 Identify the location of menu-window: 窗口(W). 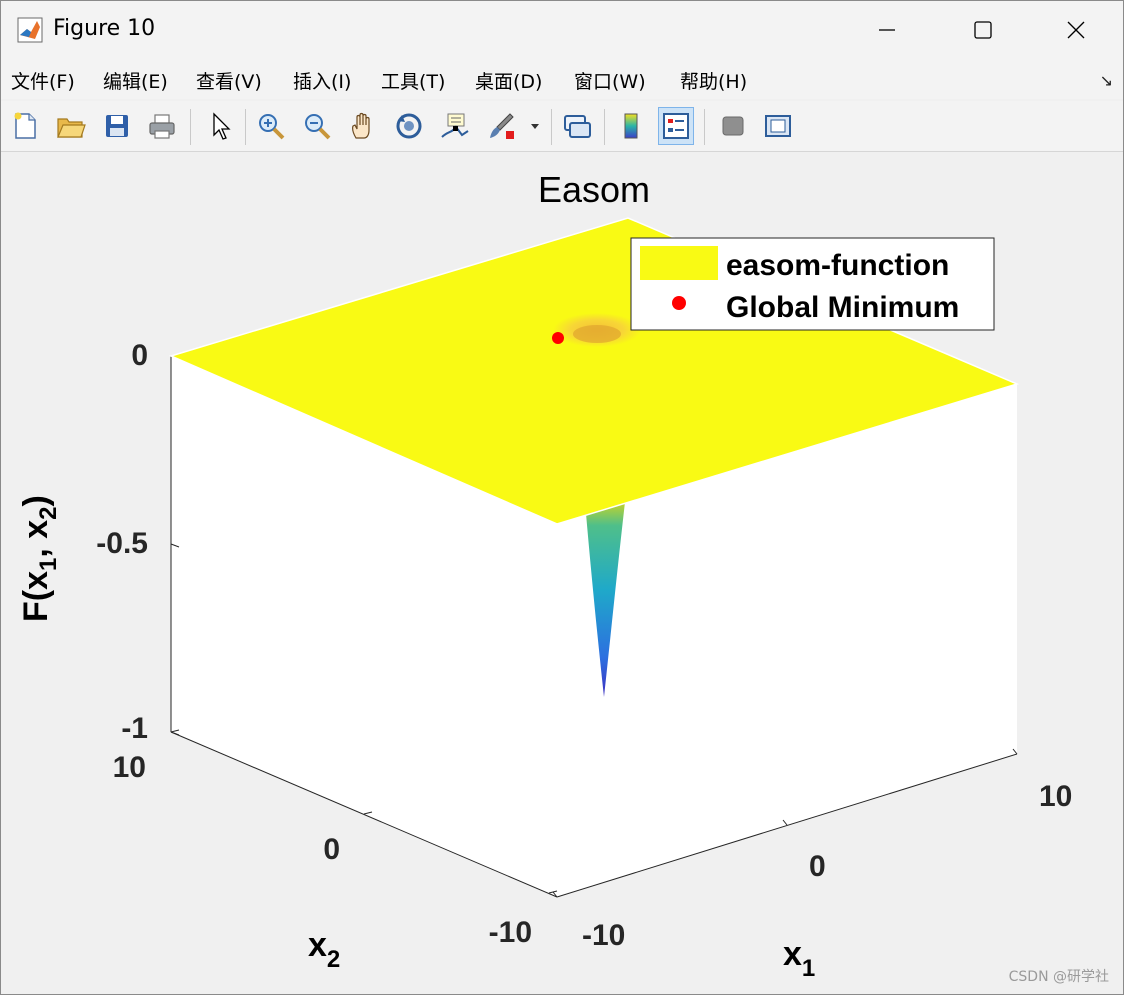
(610, 80).